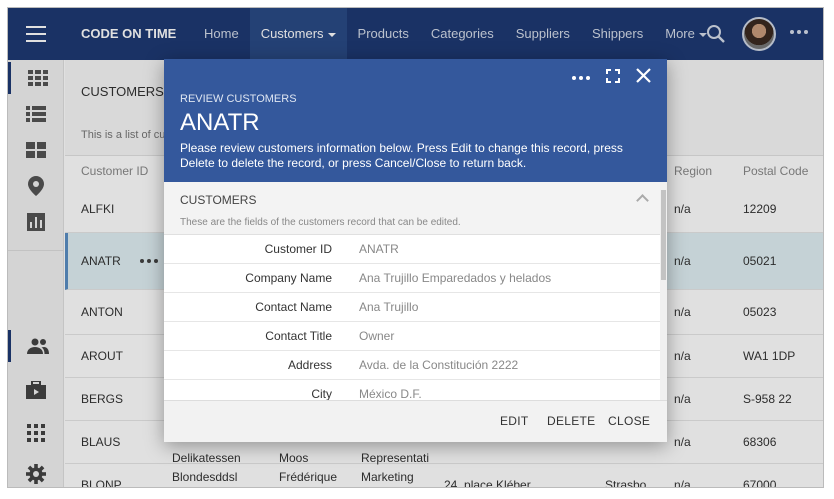  What do you see at coordinates (412, 249) in the screenshot?
I see `field-row-customer-id: Customer ID ANATR` at bounding box center [412, 249].